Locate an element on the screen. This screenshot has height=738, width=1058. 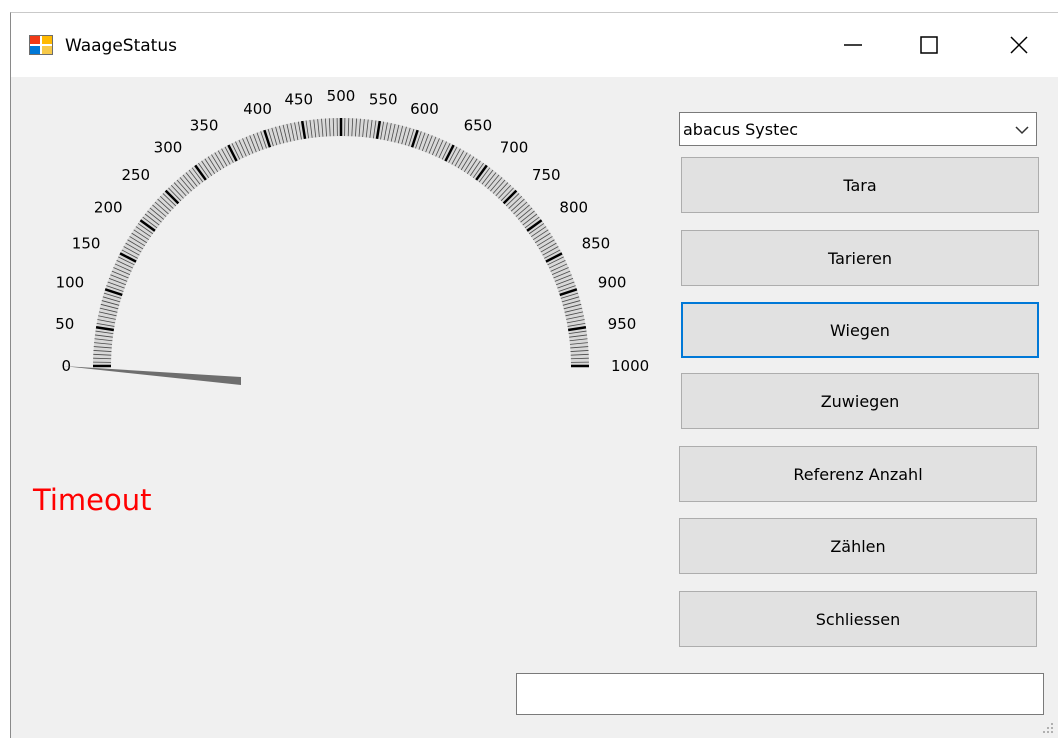
gauge-needle is located at coordinates (152, 375).